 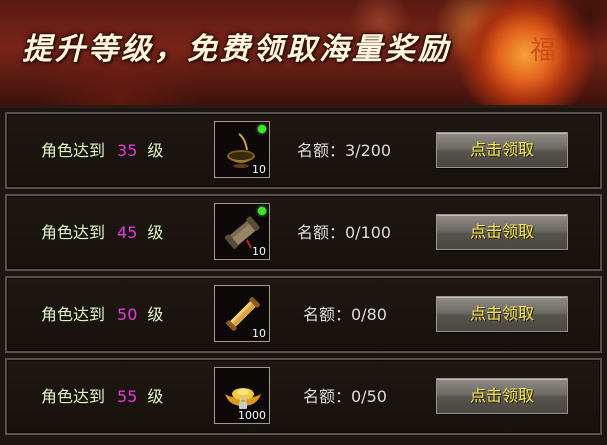 What do you see at coordinates (345, 314) in the screenshot?
I see `quota-text: 名额：0/80` at bounding box center [345, 314].